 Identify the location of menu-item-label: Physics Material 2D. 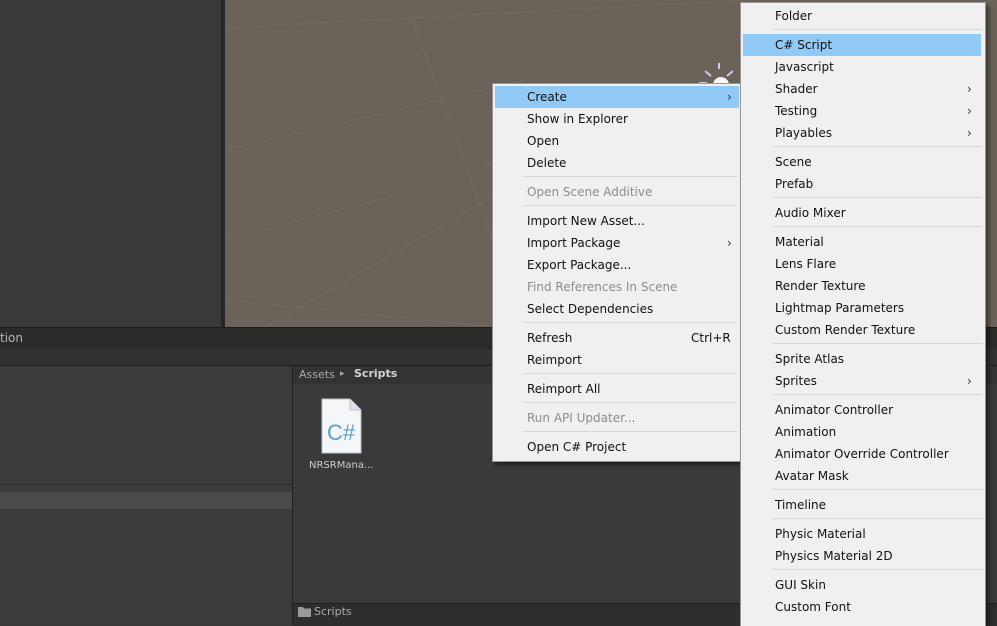
(834, 556).